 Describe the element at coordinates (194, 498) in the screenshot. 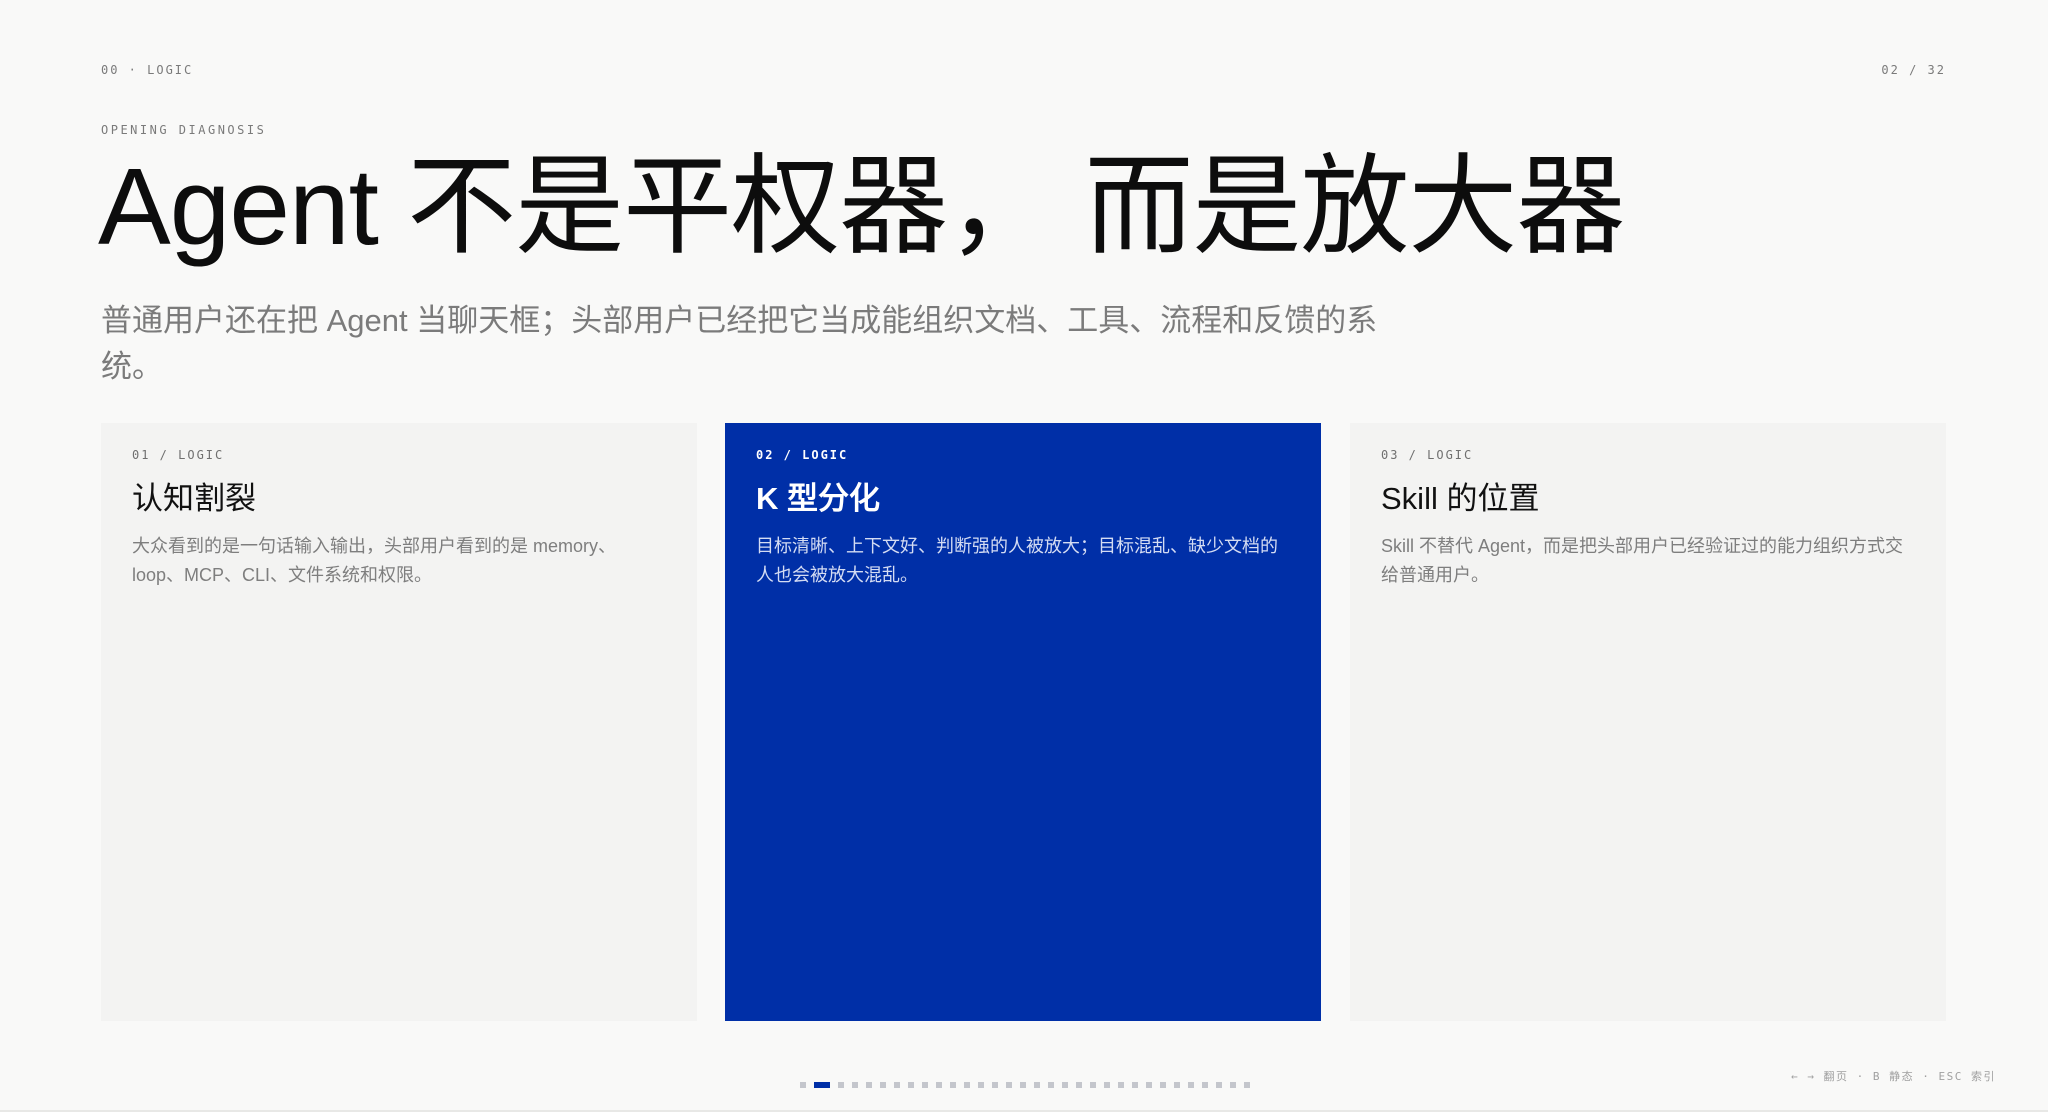

I see `card-title: 认知割裂` at that location.